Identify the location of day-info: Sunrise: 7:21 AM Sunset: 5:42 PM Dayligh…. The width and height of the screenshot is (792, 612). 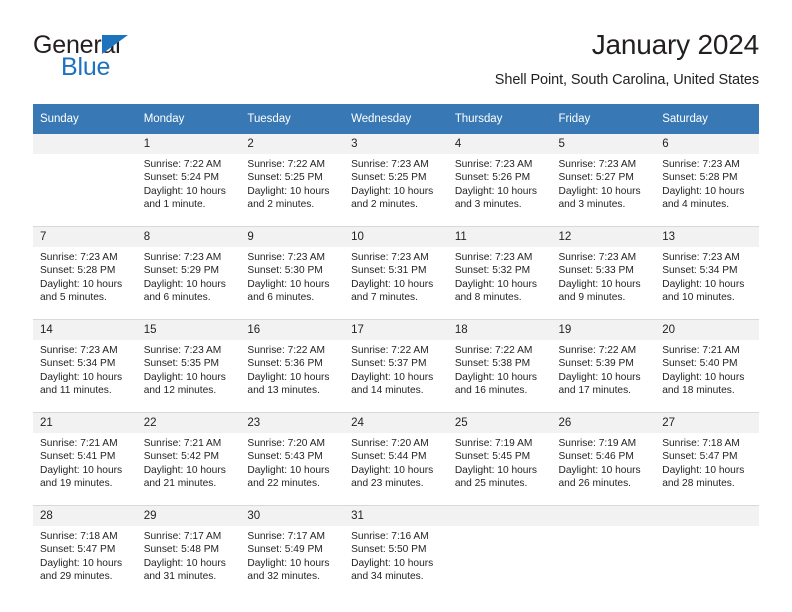
(189, 466).